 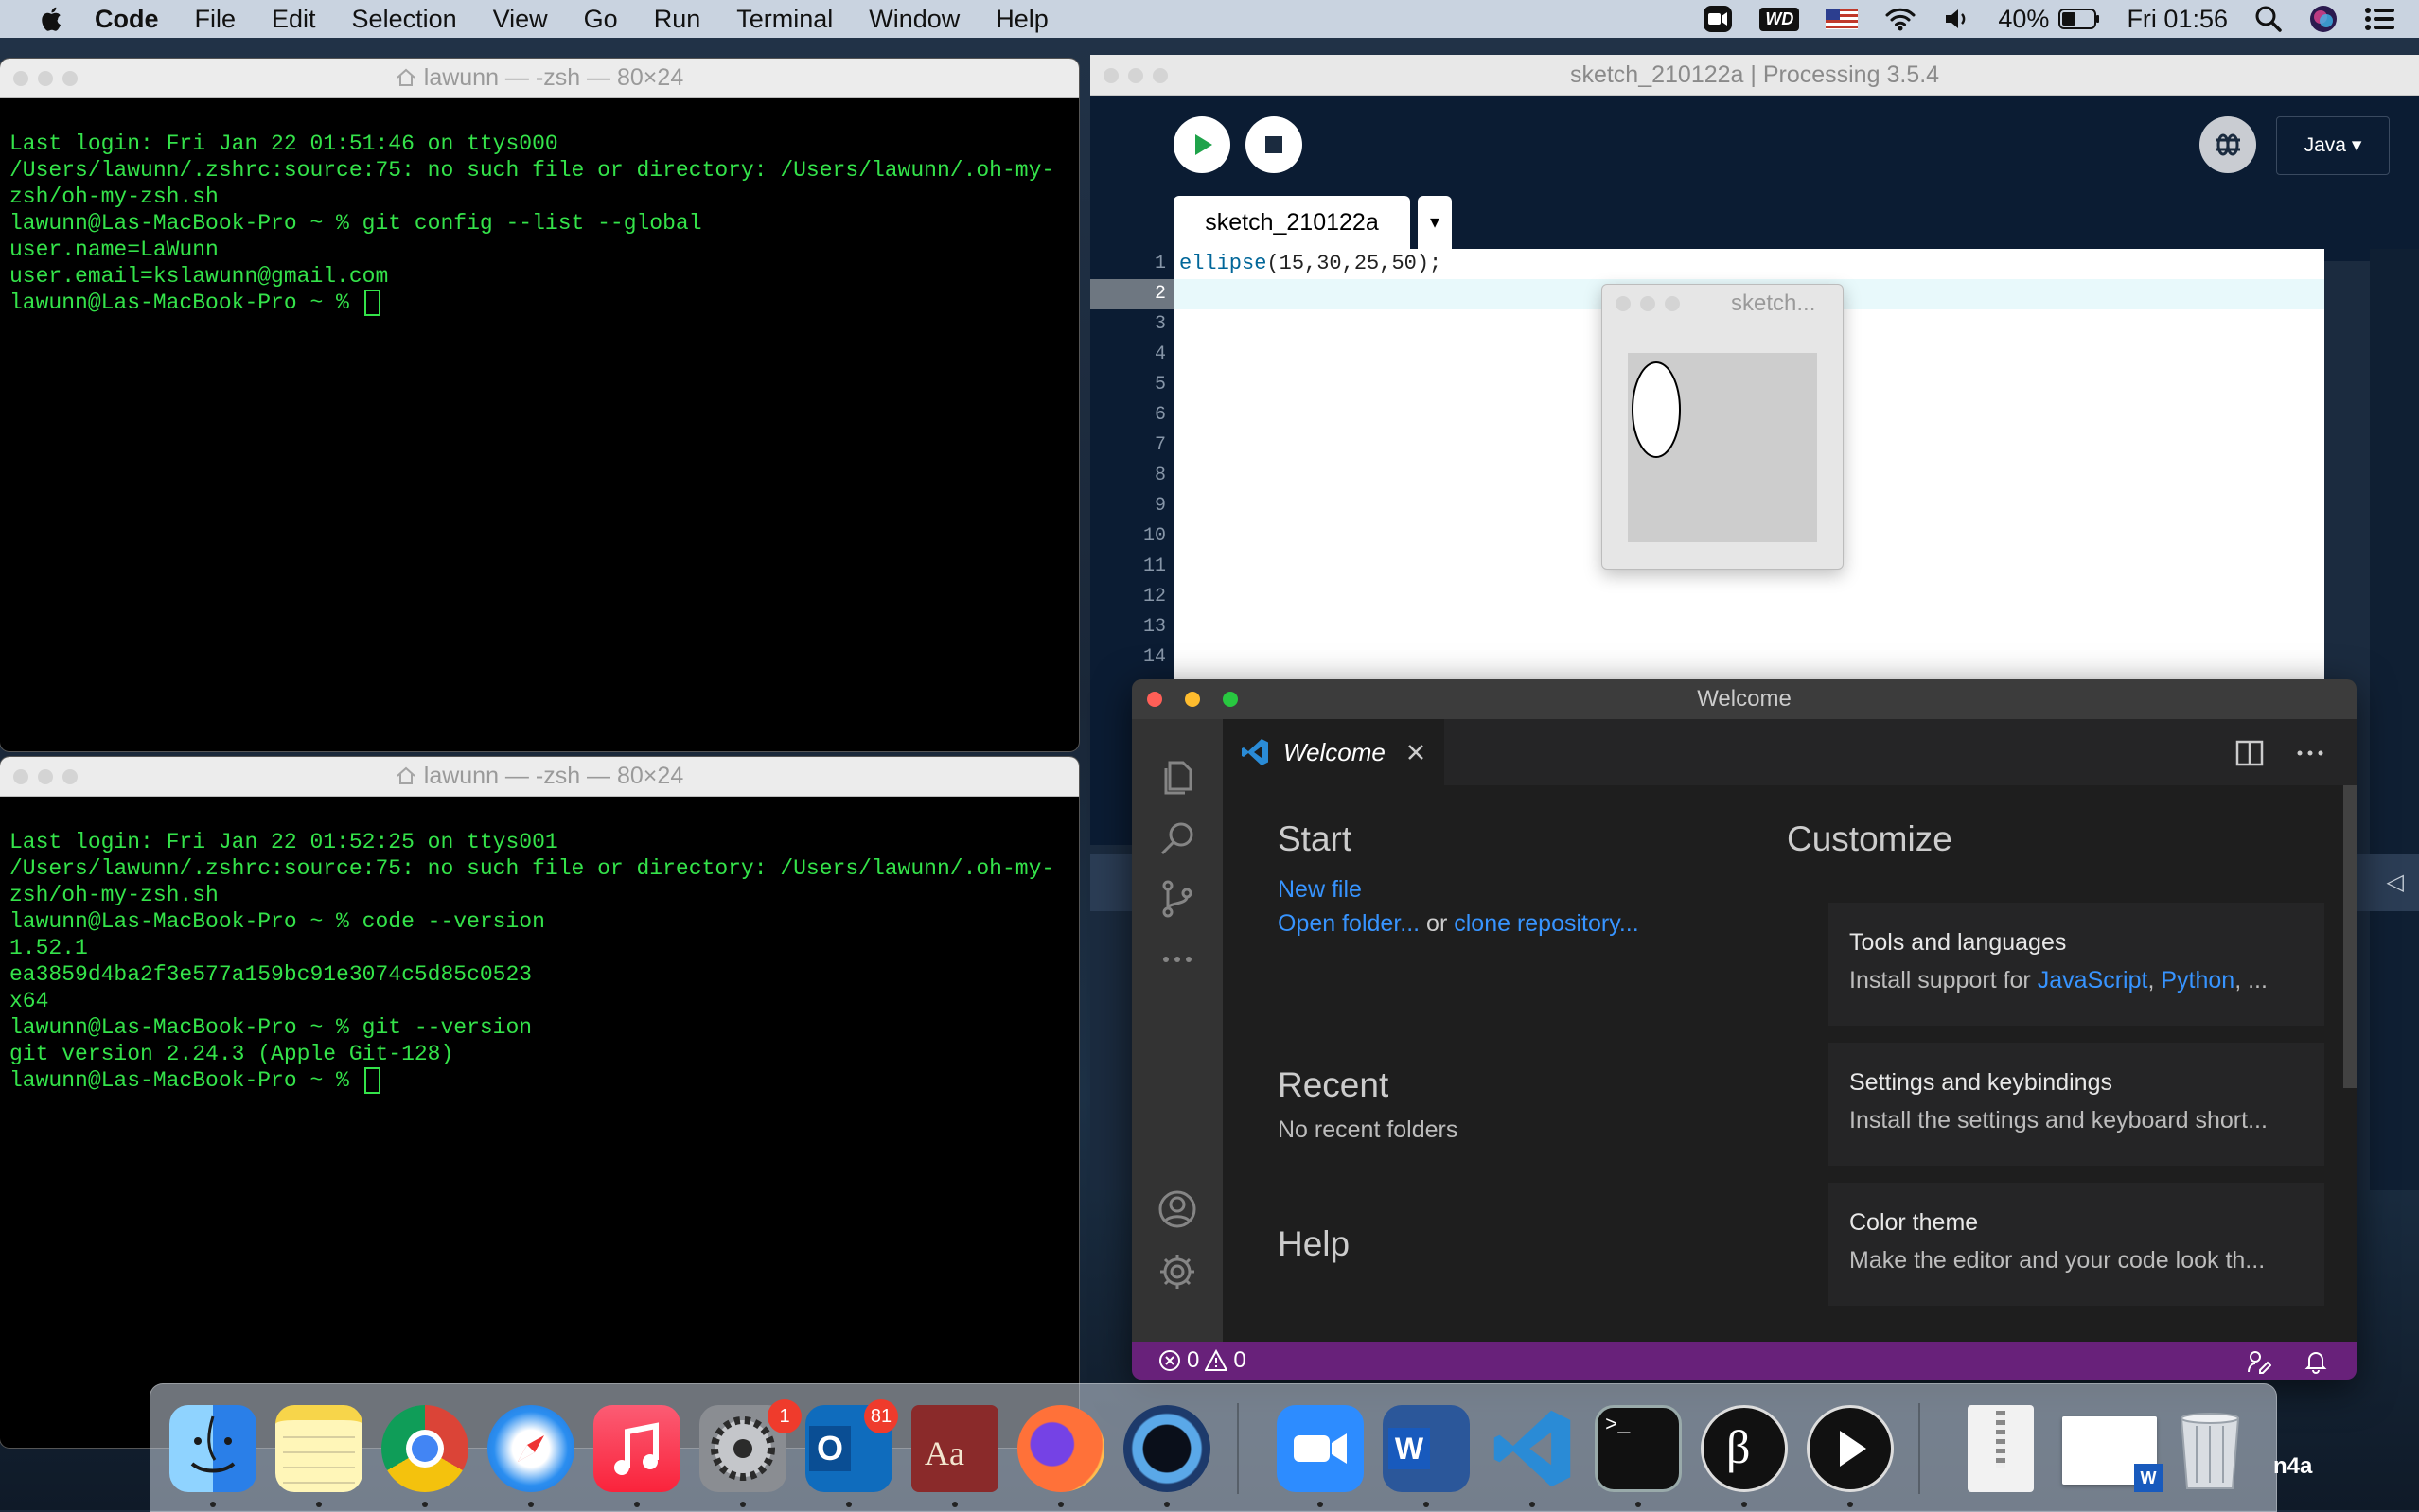 What do you see at coordinates (2023, 20) in the screenshot?
I see `battery-percent: 40%` at bounding box center [2023, 20].